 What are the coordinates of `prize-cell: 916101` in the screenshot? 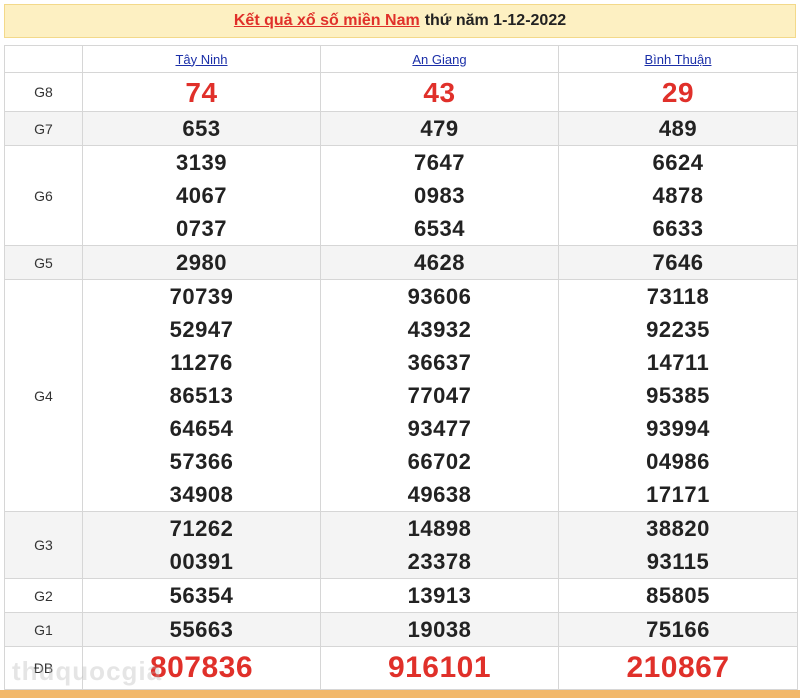 It's located at (439, 668).